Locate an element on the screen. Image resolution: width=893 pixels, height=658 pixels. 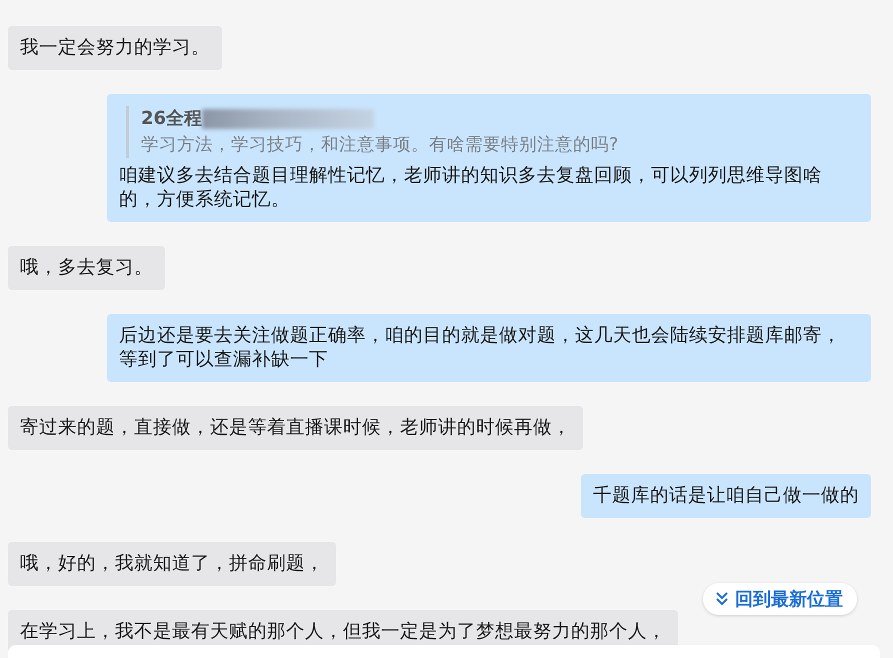
quoted-title: 26全程 is located at coordinates (171, 119).